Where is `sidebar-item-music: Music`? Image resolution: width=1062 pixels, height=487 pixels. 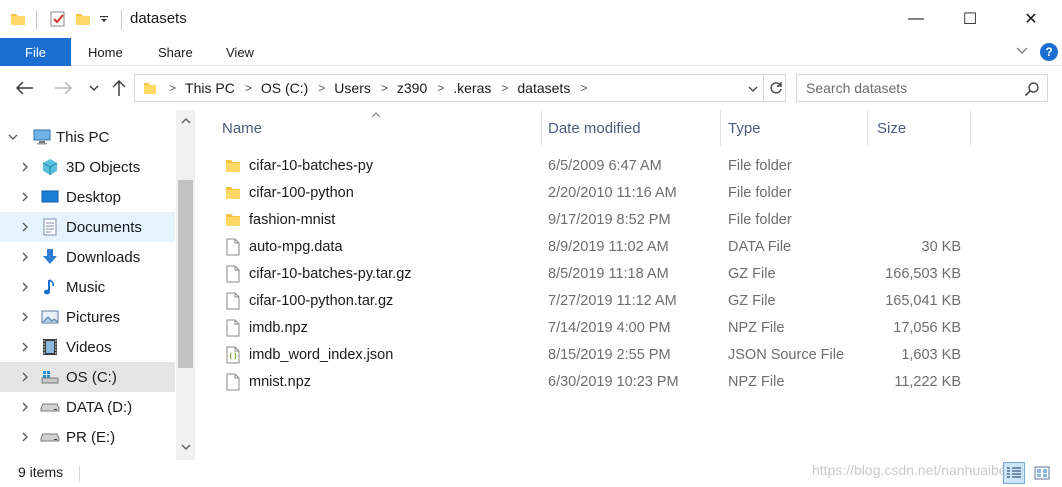 sidebar-item-music: Music is located at coordinates (87, 287).